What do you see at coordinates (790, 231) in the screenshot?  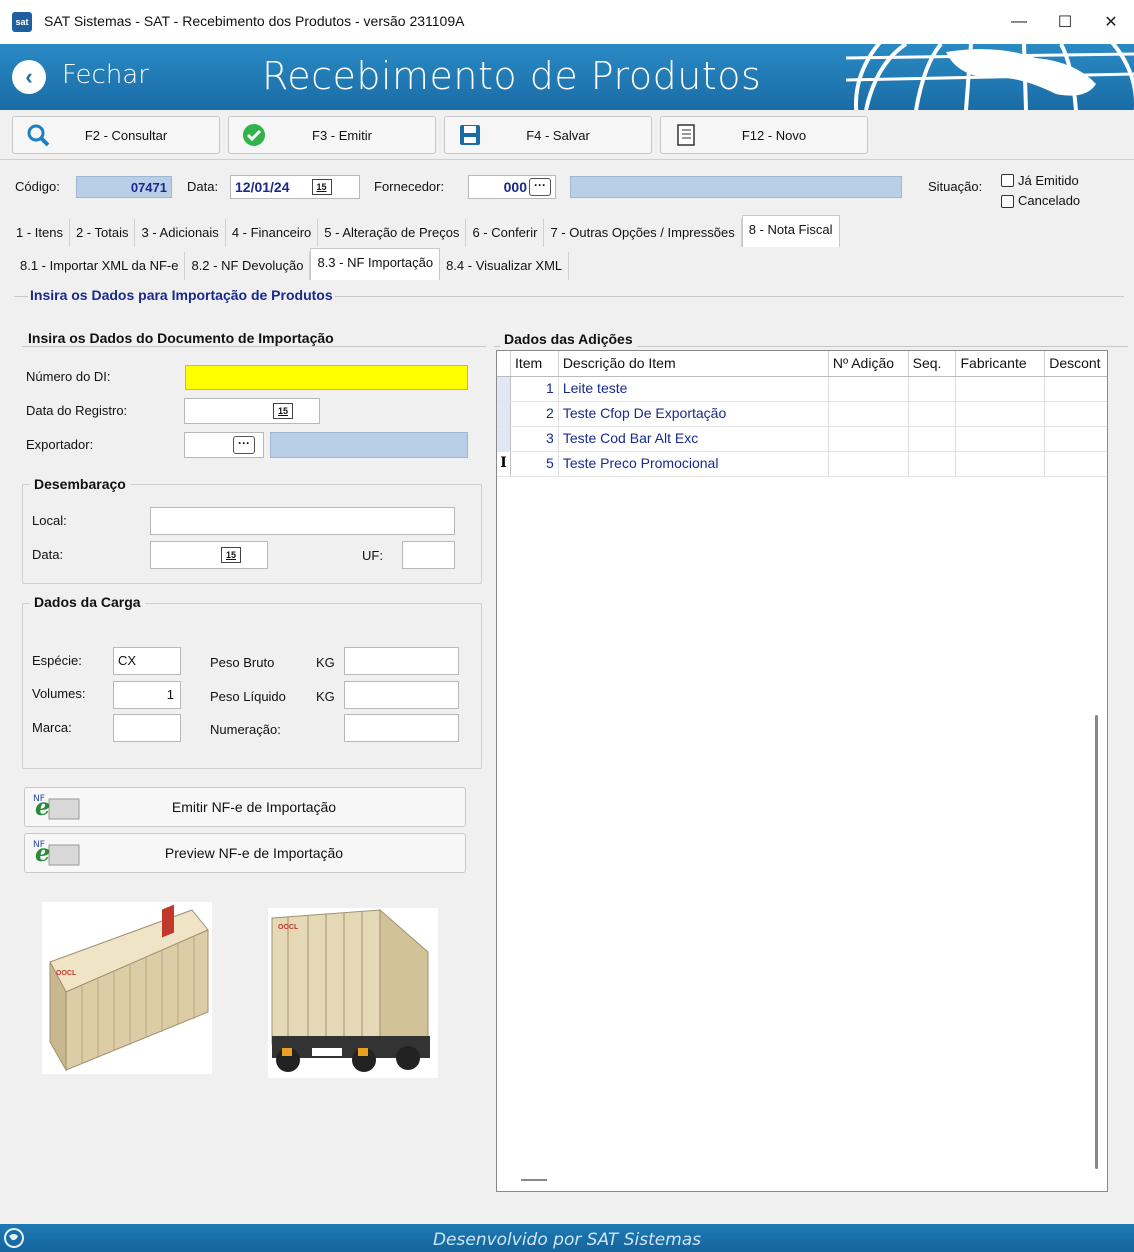 I see `tab-nota-fiscal: 8 - Nota Fiscal` at bounding box center [790, 231].